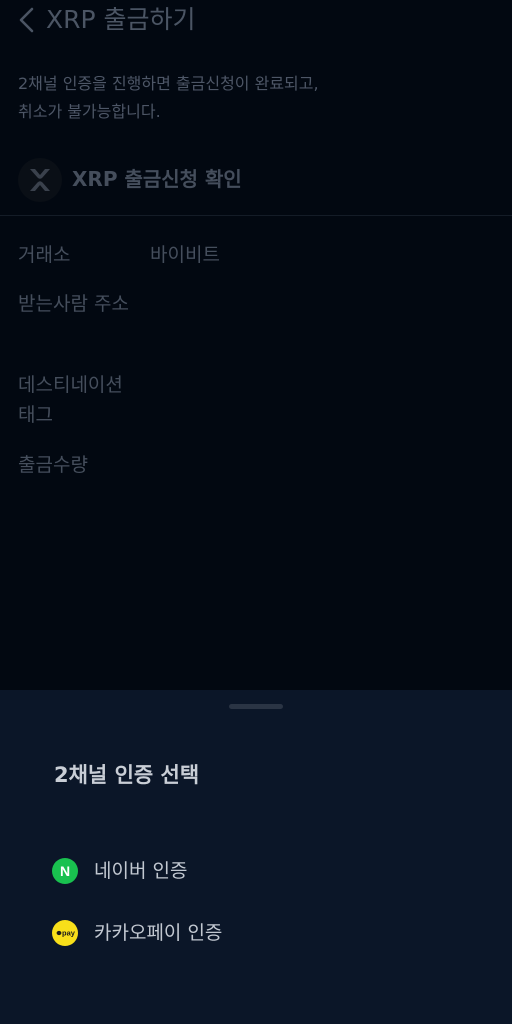  I want to click on exchange-value: 바이비트, so click(185, 255).